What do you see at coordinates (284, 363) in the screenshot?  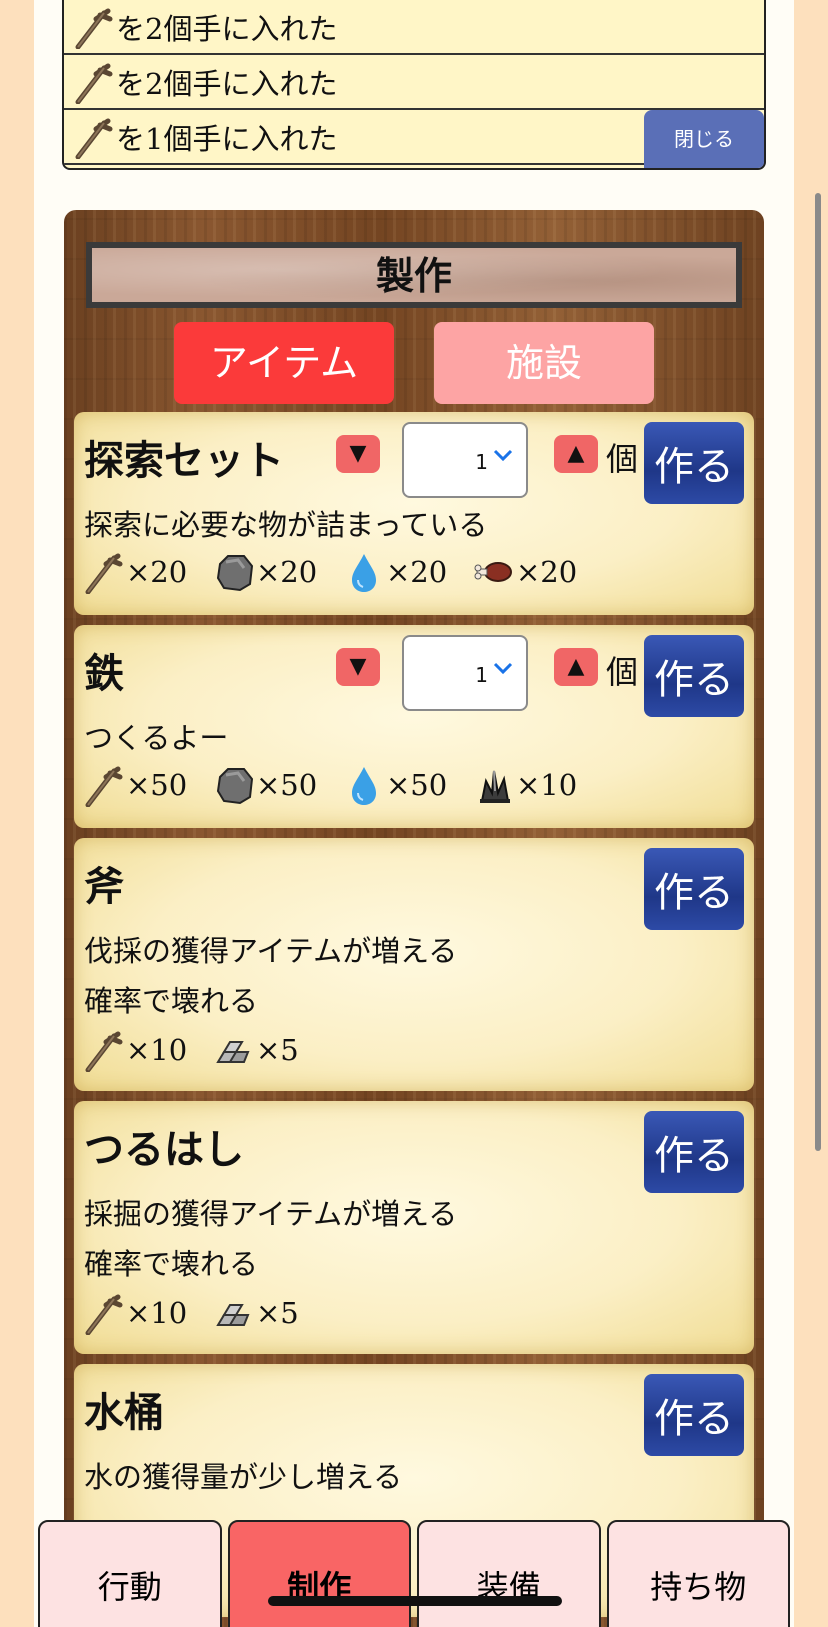 I see `tab-item: アイテム` at bounding box center [284, 363].